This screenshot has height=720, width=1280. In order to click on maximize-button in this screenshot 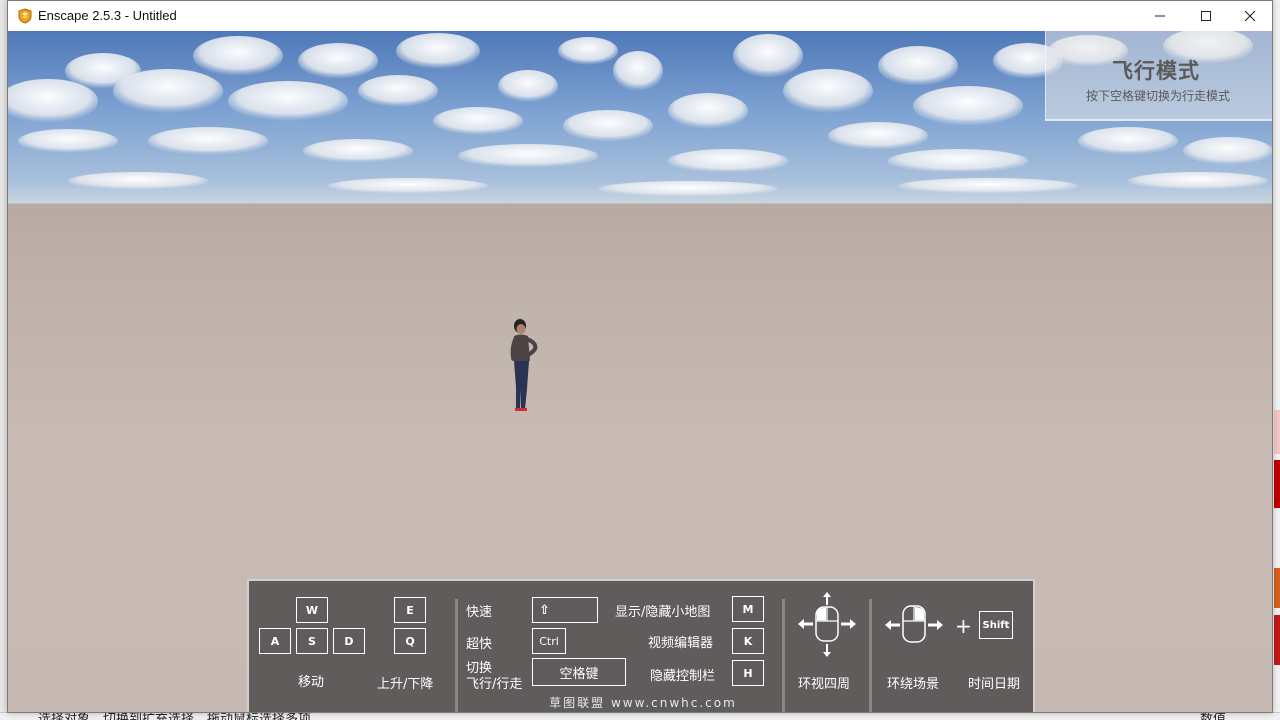, I will do `click(1206, 16)`.